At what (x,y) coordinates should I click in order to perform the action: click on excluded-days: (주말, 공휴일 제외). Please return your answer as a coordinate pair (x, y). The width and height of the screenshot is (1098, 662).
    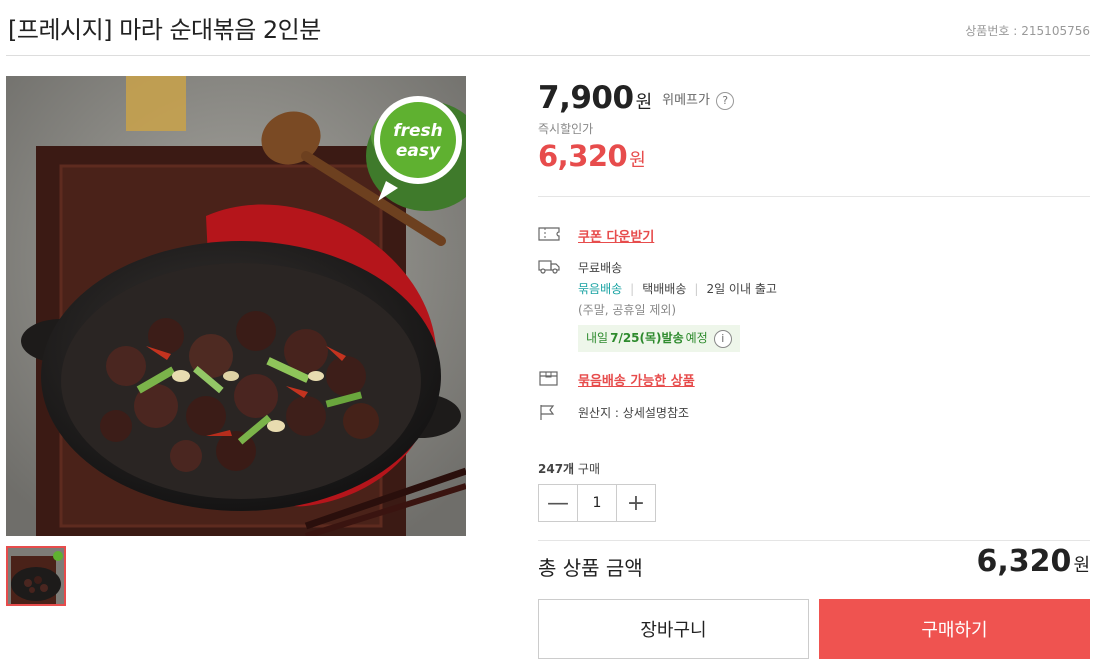
    Looking at the image, I should click on (627, 310).